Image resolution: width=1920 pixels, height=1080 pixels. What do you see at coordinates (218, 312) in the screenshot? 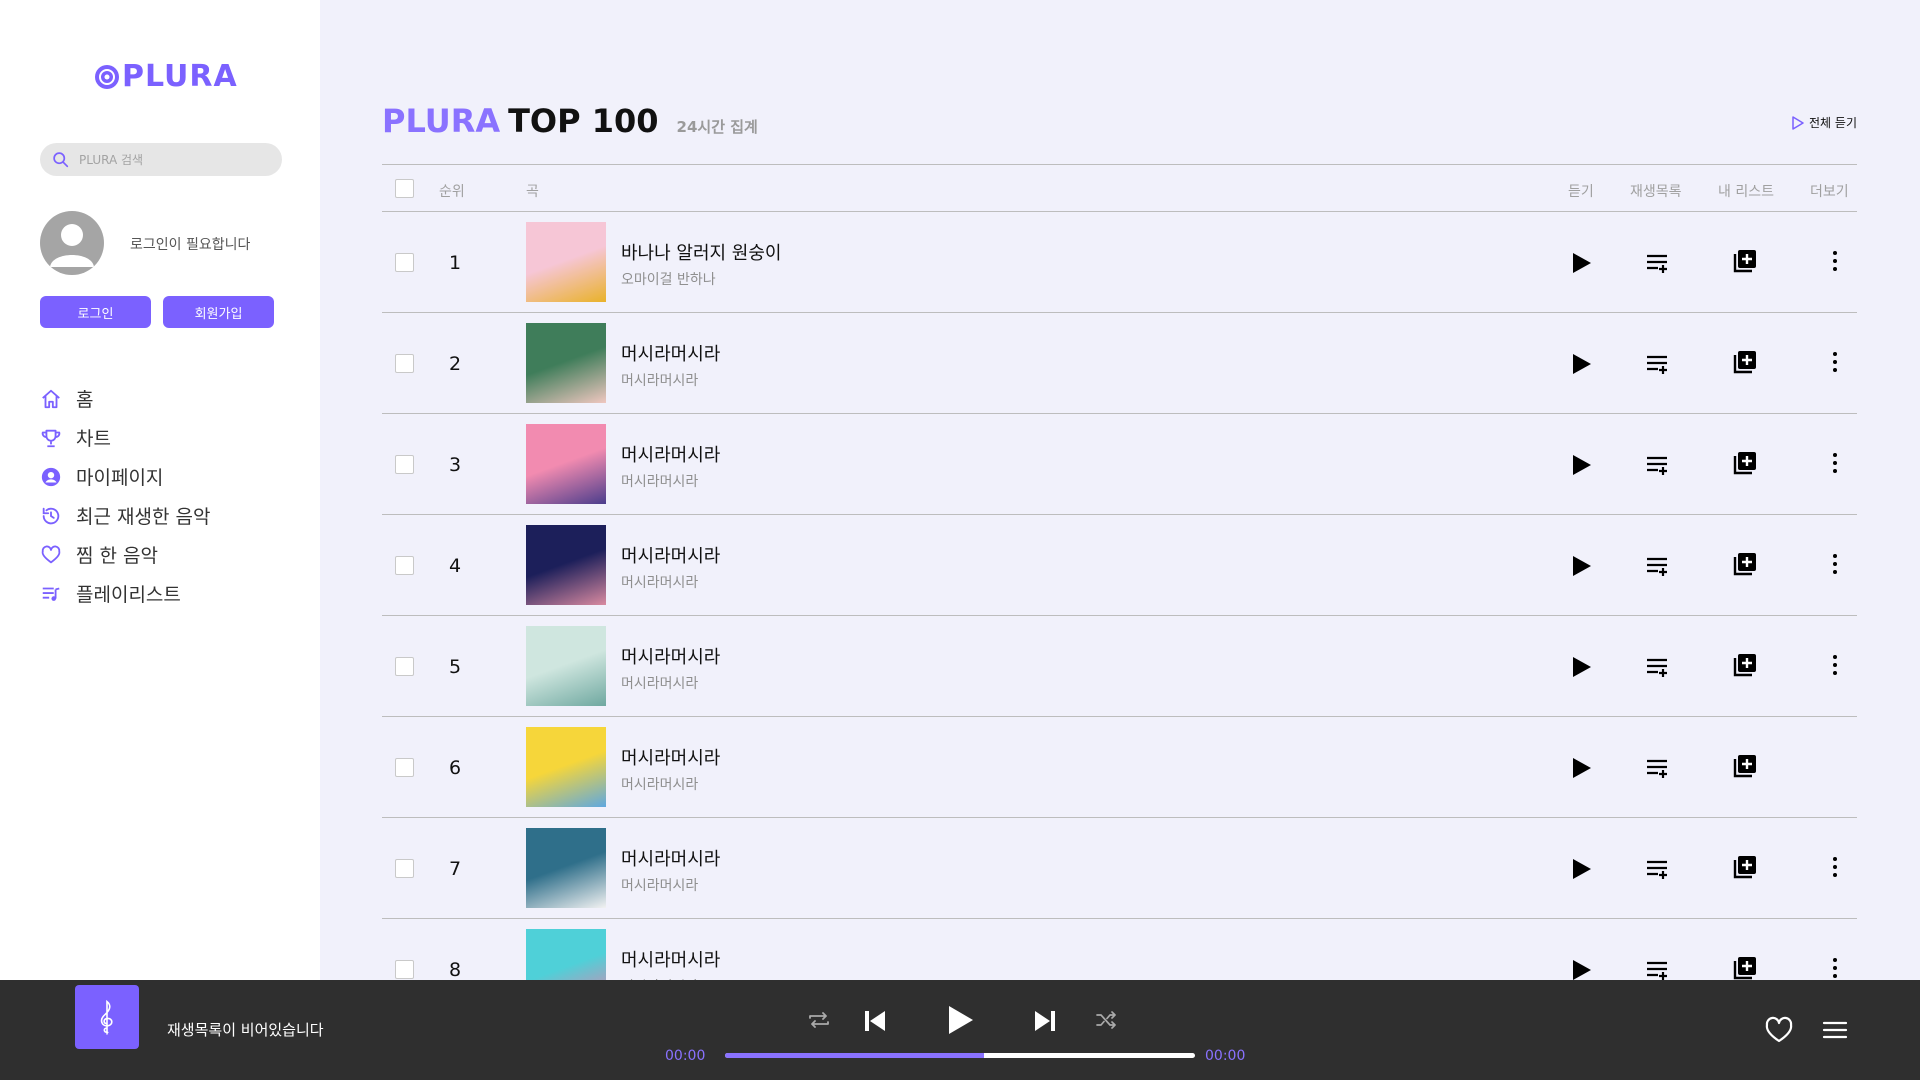
I see `signup-button: 회원가입` at bounding box center [218, 312].